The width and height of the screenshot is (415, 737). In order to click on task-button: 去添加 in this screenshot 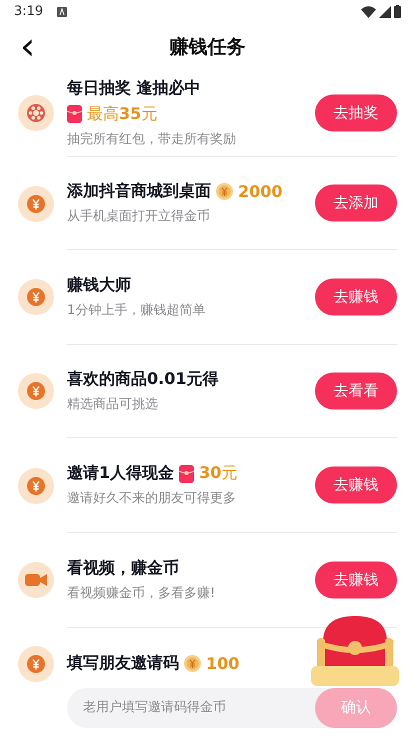, I will do `click(356, 203)`.